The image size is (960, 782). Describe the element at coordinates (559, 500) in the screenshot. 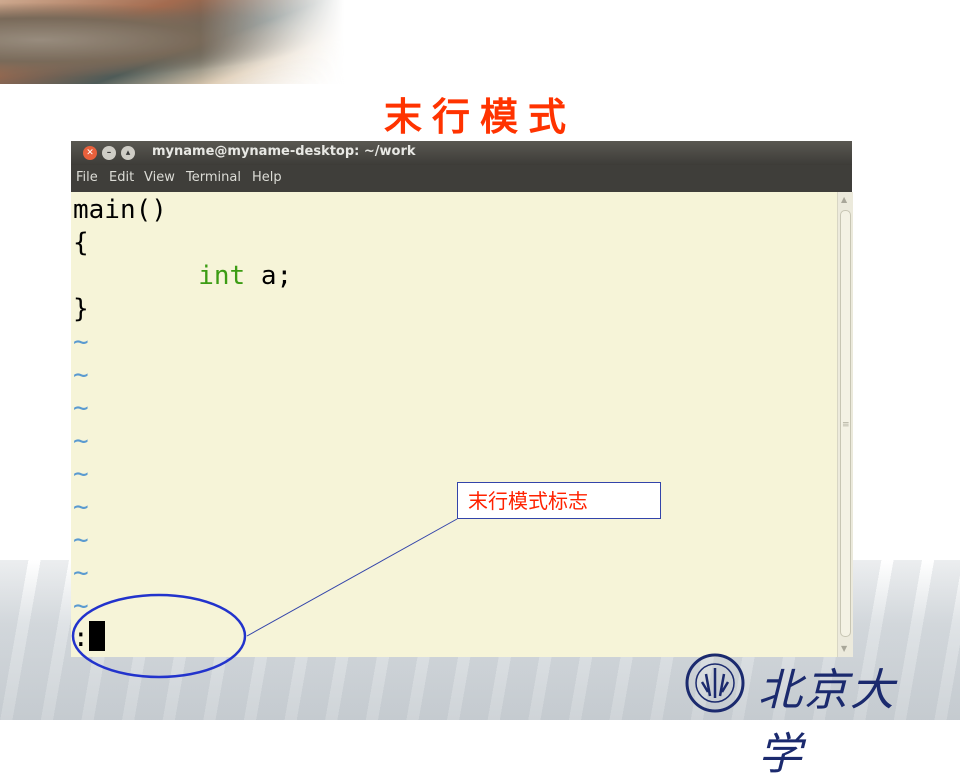

I see `annotation-callout: 末行模式标志` at that location.